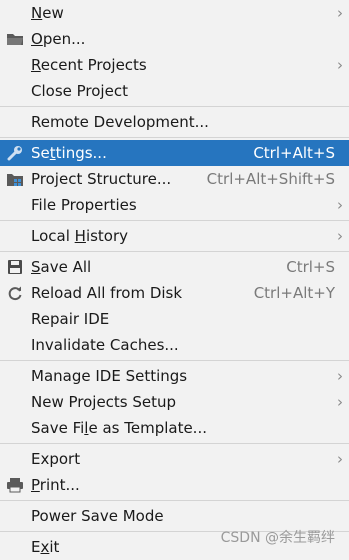 This screenshot has height=560, width=349. What do you see at coordinates (15, 267) in the screenshot?
I see `save-icon` at bounding box center [15, 267].